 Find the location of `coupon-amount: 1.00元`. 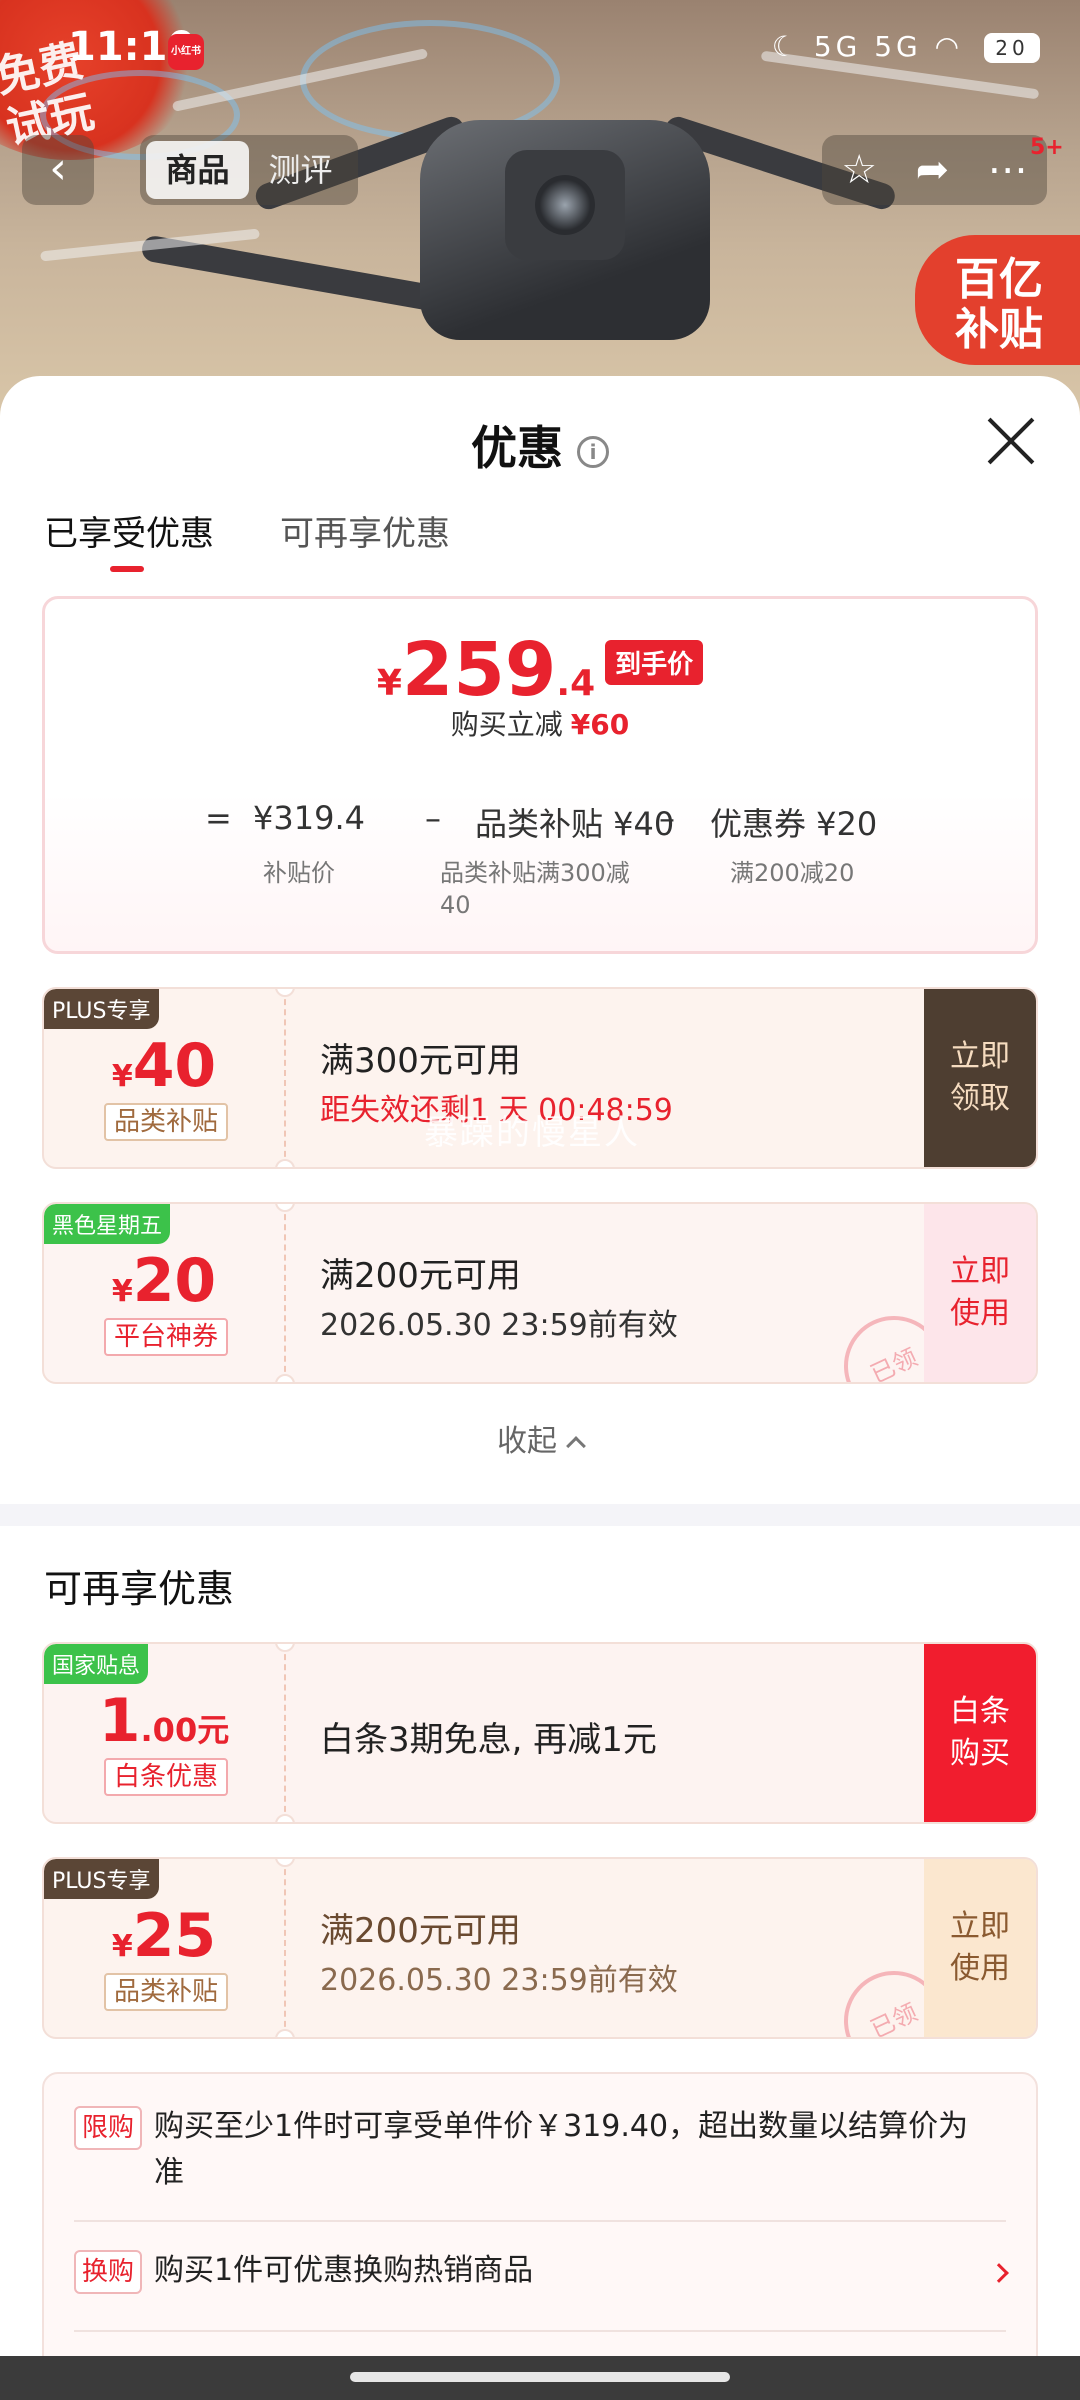

coupon-amount: 1.00元 is located at coordinates (164, 1725).